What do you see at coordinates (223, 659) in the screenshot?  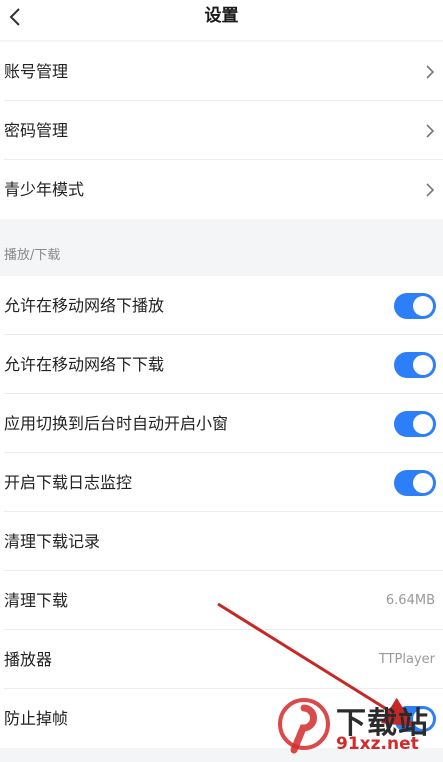 I see `player-row: 播放器 TTPlayer` at bounding box center [223, 659].